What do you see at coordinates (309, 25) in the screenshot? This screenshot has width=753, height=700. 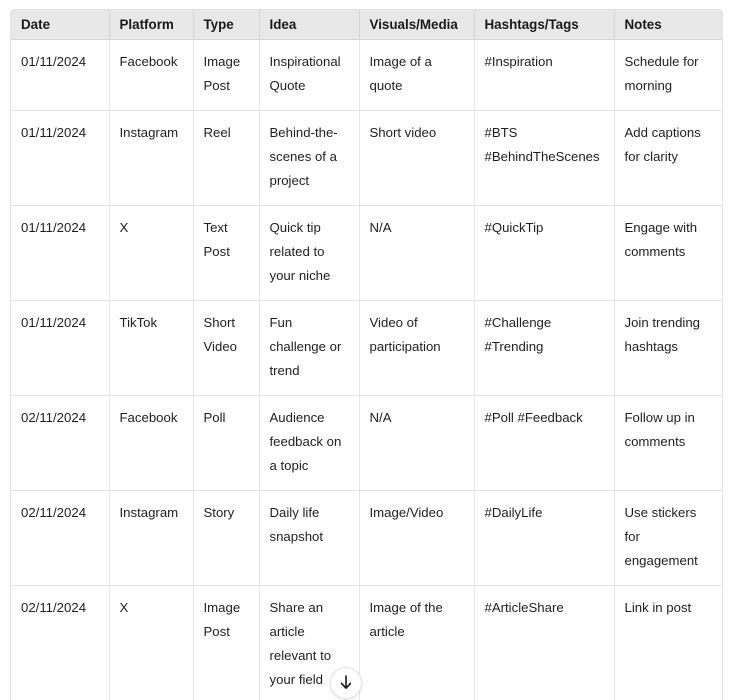 I see `column-header-idea: Idea` at bounding box center [309, 25].